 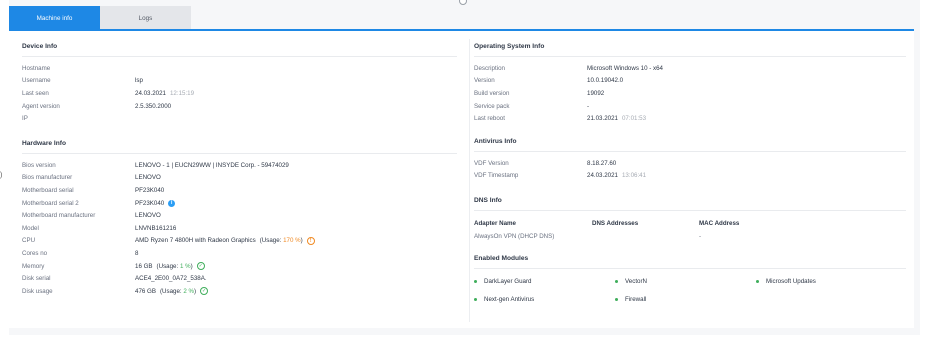 I want to click on row-version: Version 10.0.19042.0, so click(x=690, y=81).